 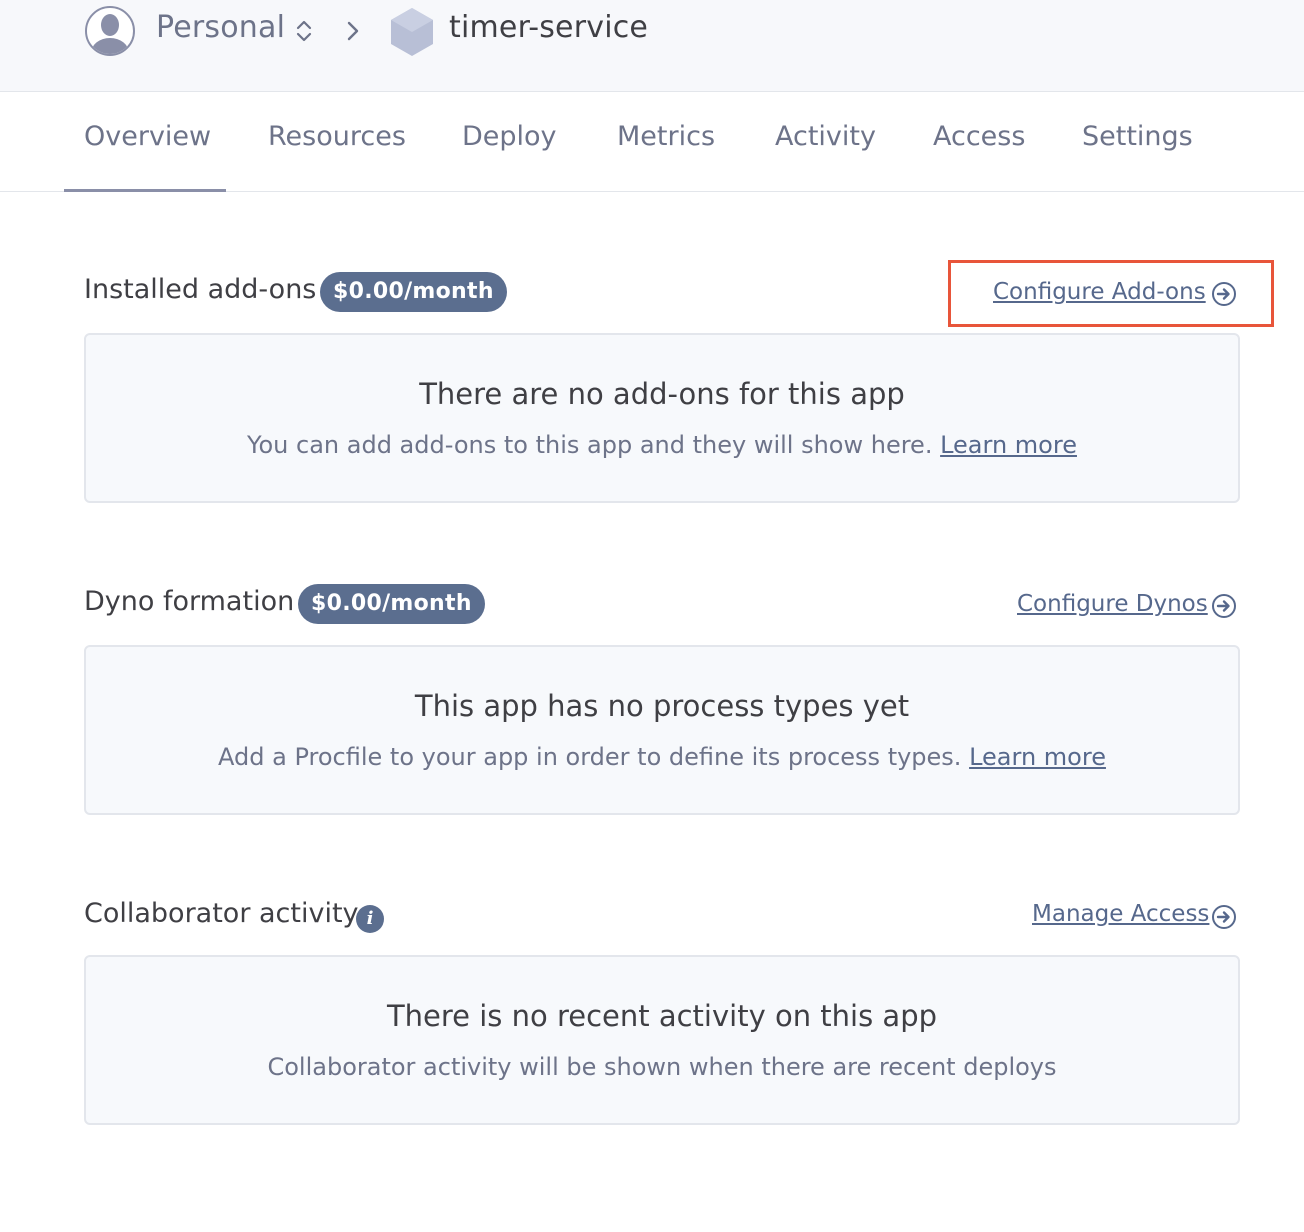 What do you see at coordinates (221, 913) in the screenshot?
I see `collaborators-title: Collaborator activity` at bounding box center [221, 913].